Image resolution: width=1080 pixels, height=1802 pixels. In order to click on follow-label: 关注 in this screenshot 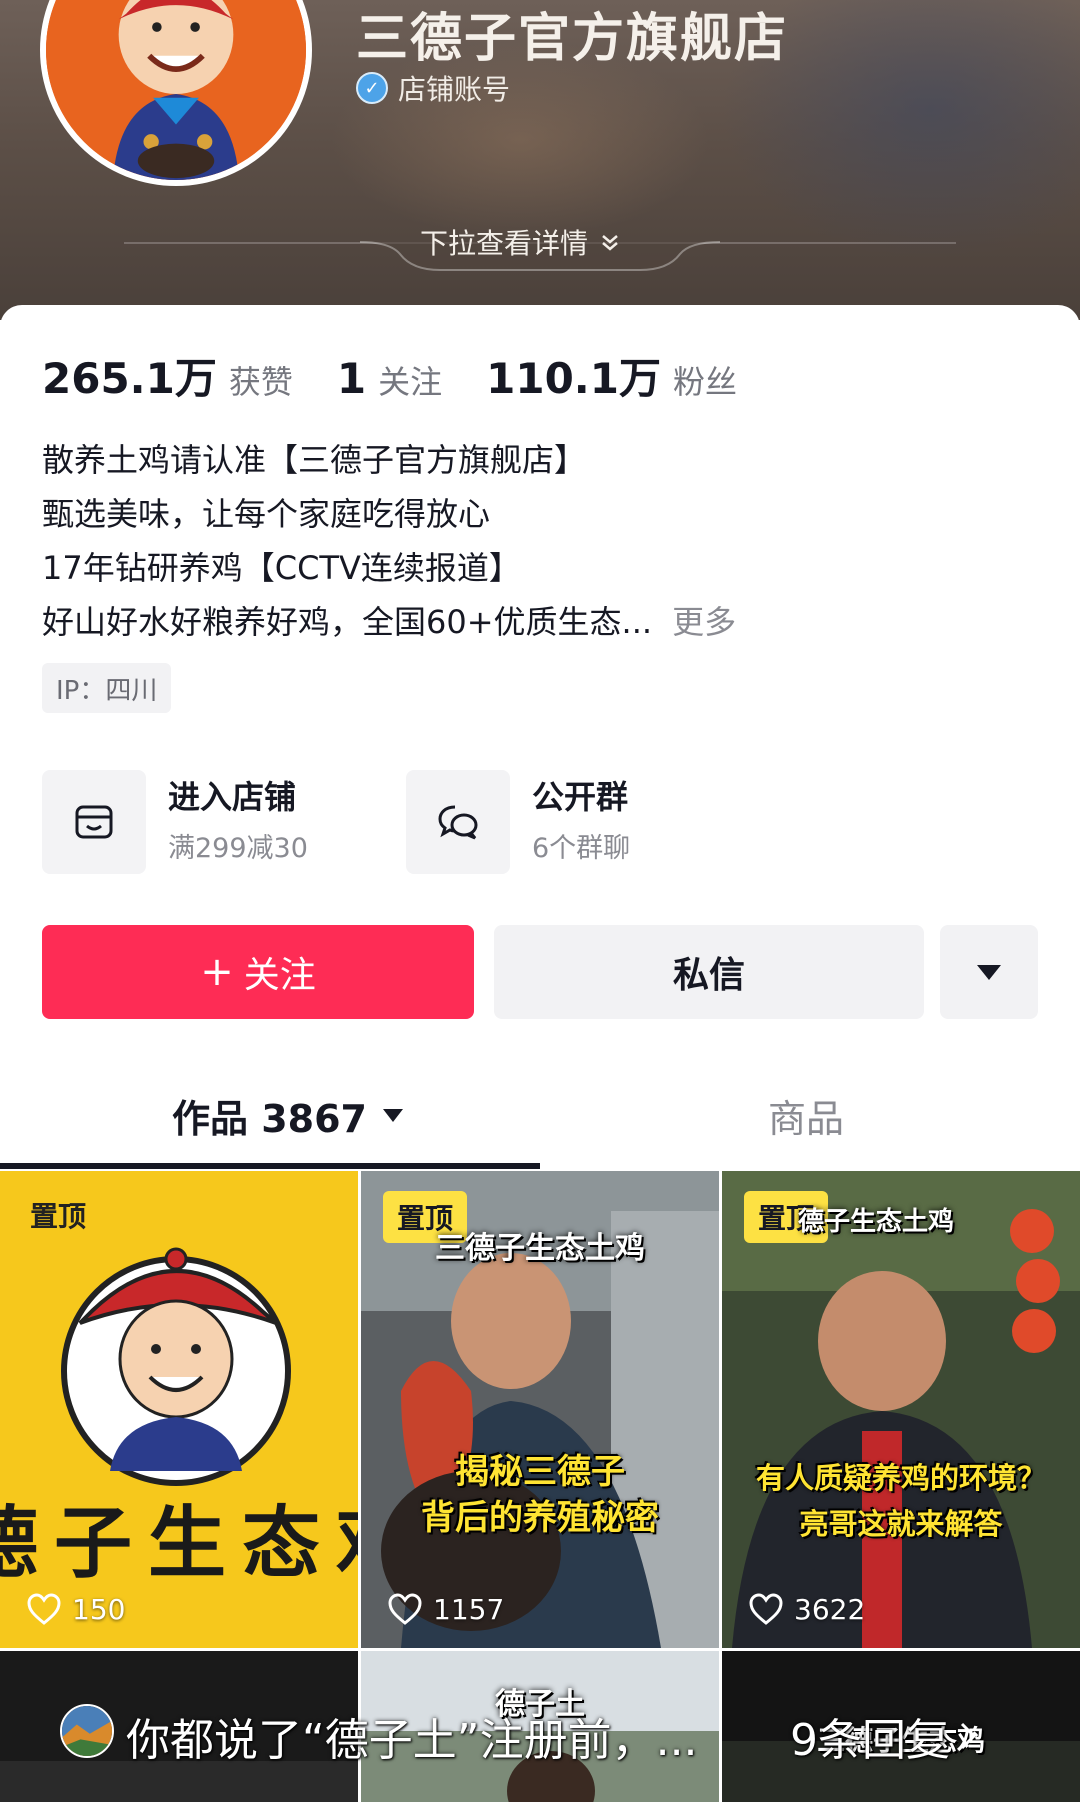, I will do `click(279, 975)`.